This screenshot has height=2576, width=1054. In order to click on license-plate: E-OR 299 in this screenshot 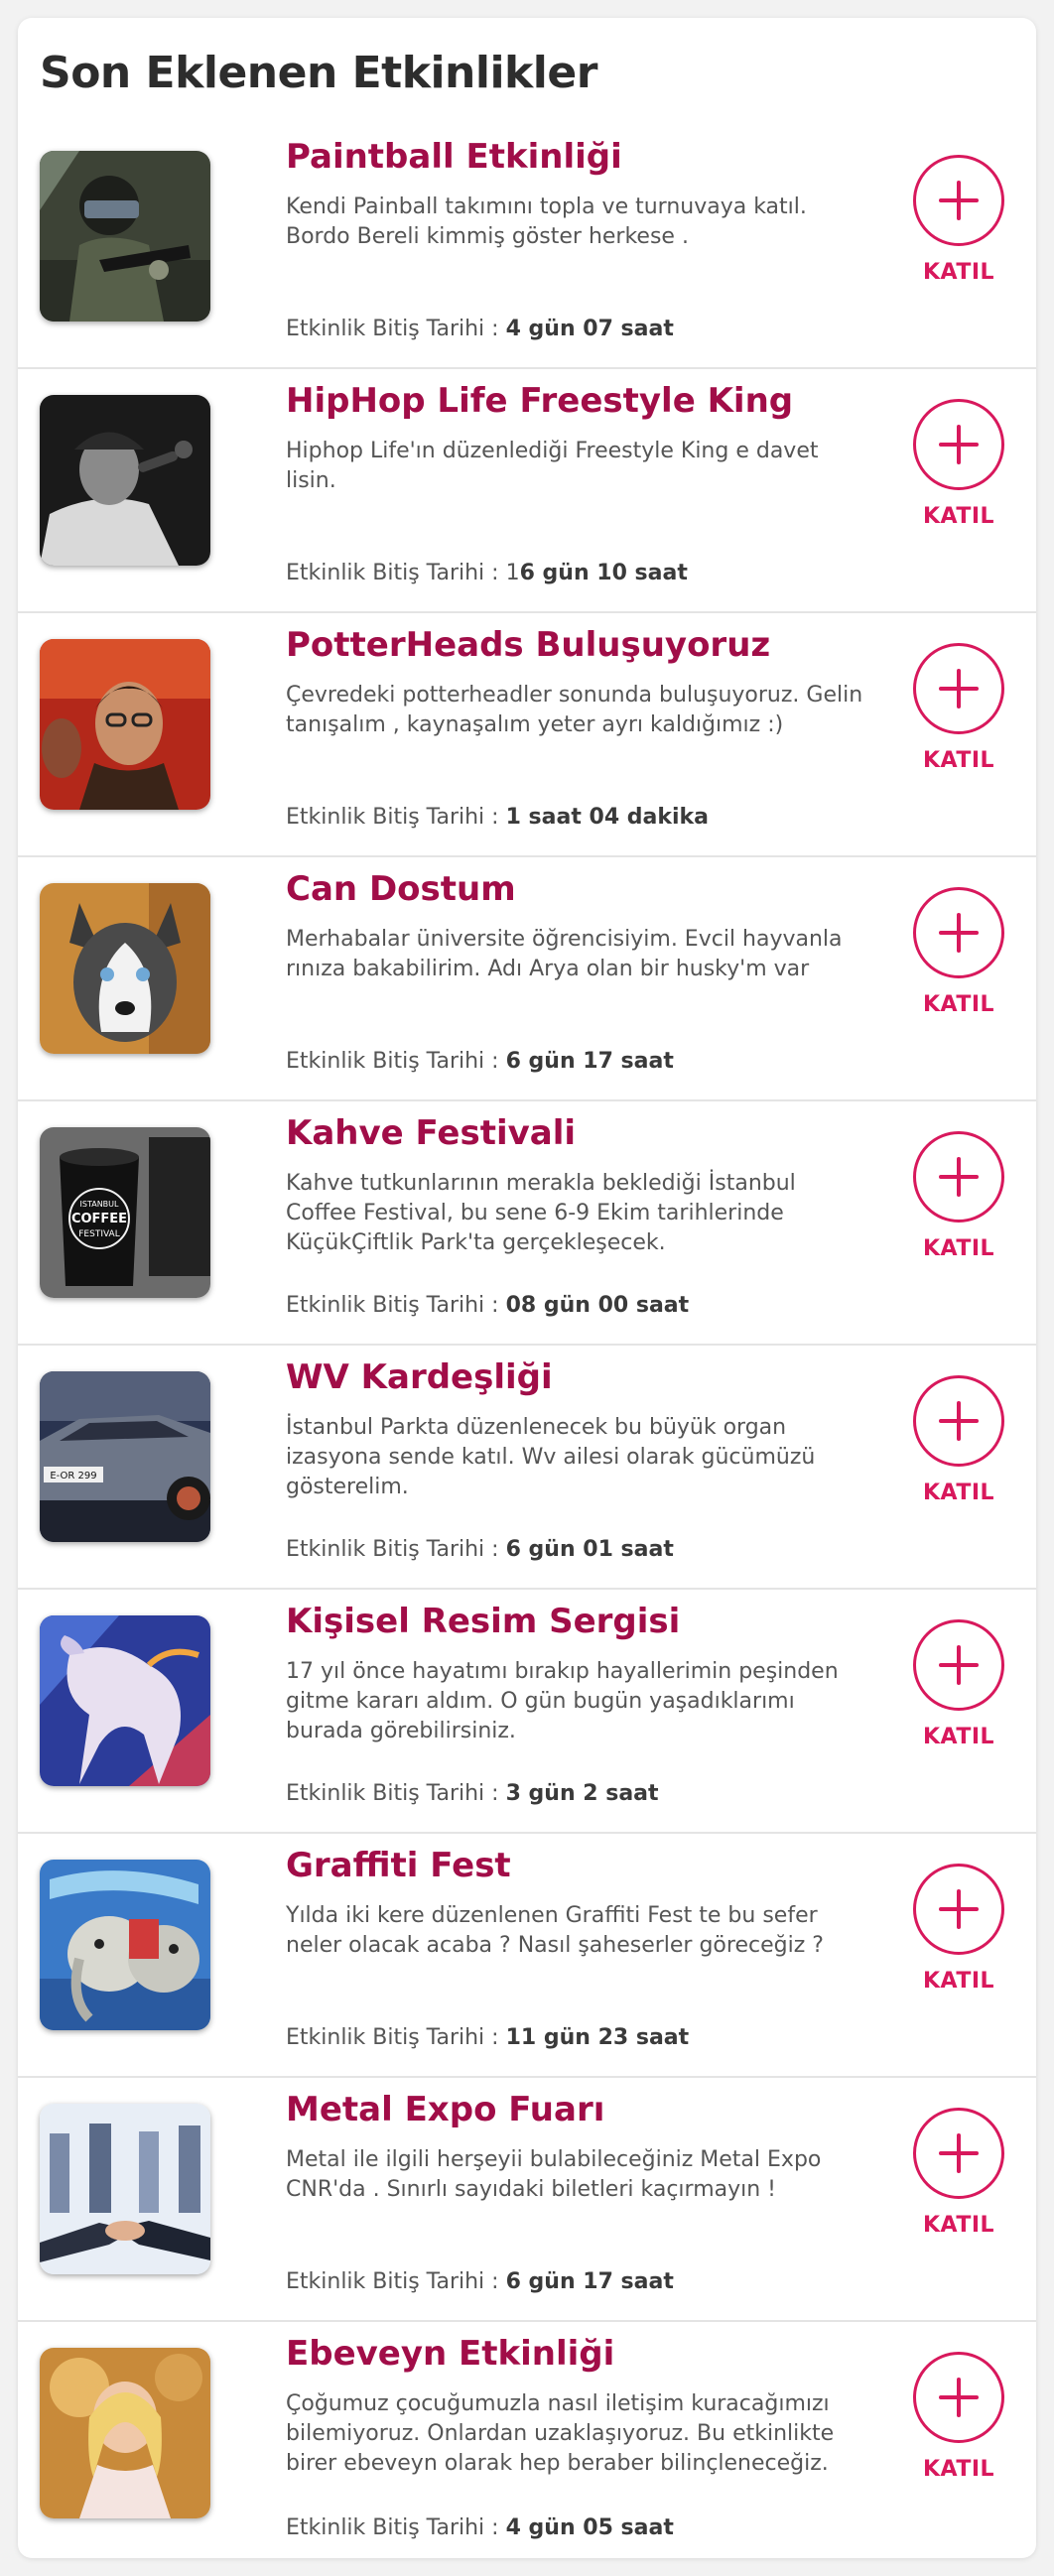, I will do `click(73, 1476)`.